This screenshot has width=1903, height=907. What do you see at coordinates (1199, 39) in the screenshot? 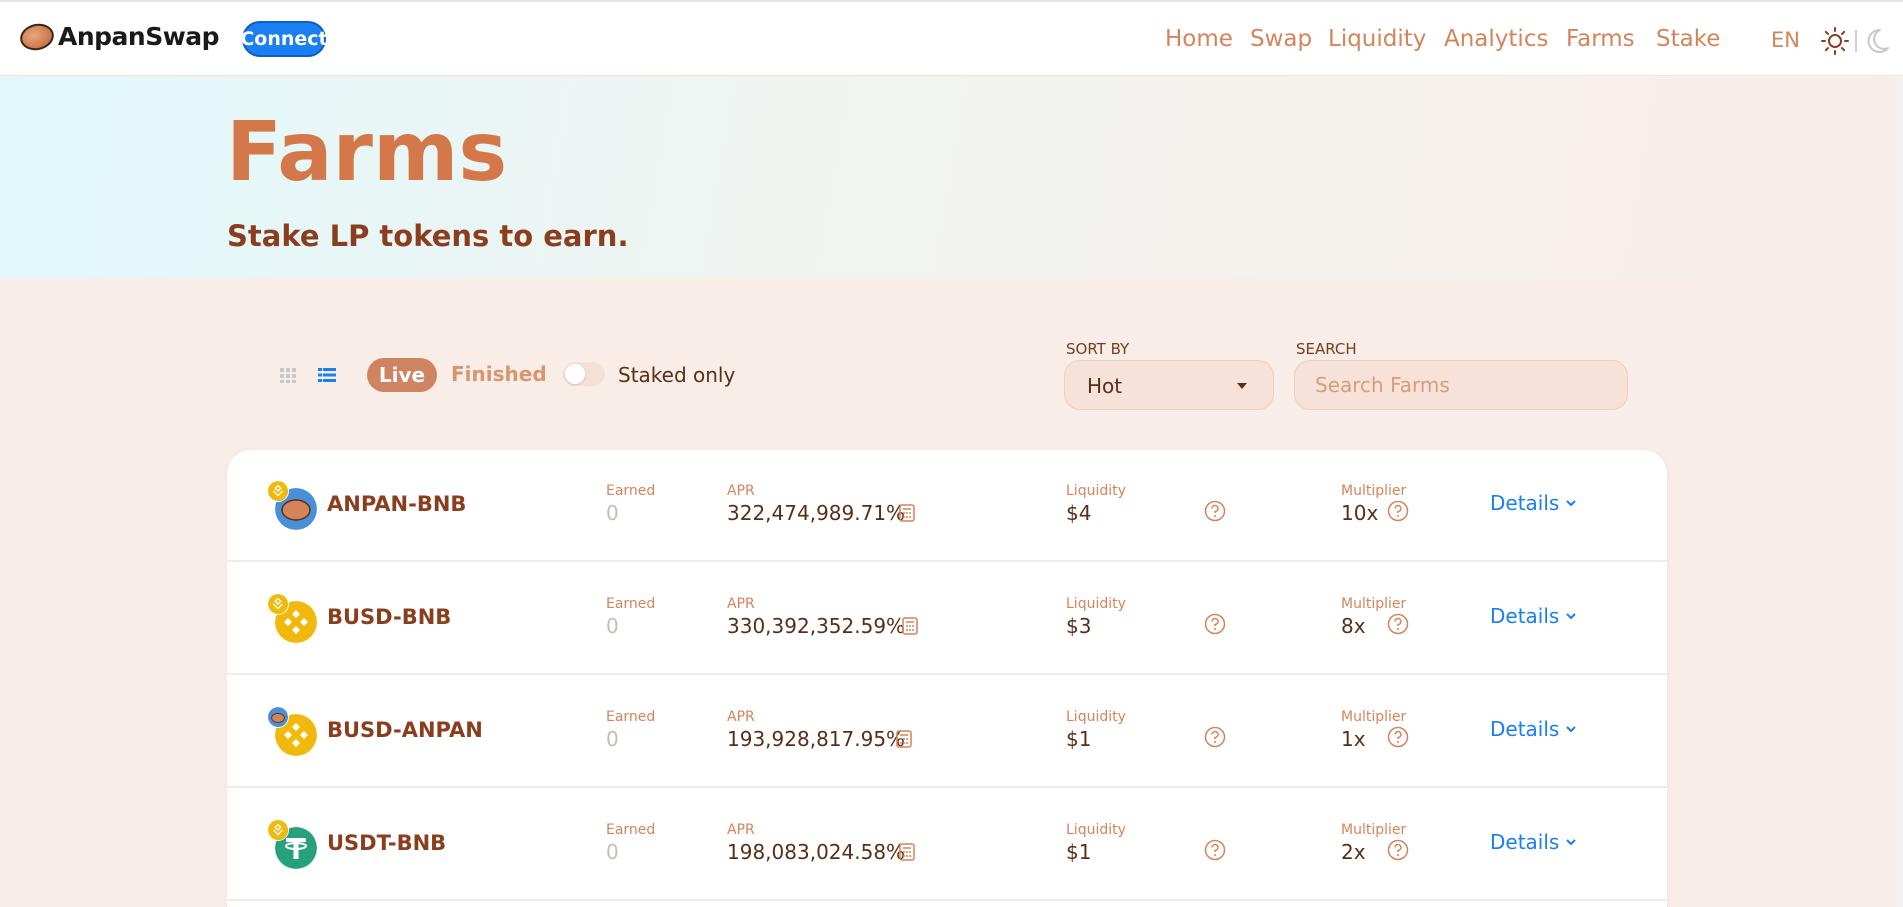
I see `nav-home: Home` at bounding box center [1199, 39].